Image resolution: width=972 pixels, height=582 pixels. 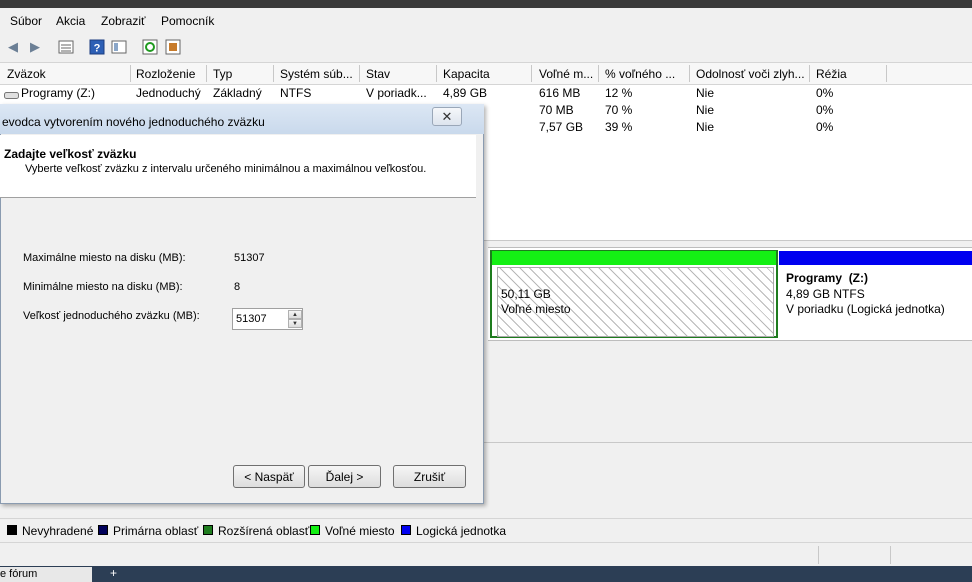 I want to click on refresh-icon, so click(x=150, y=47).